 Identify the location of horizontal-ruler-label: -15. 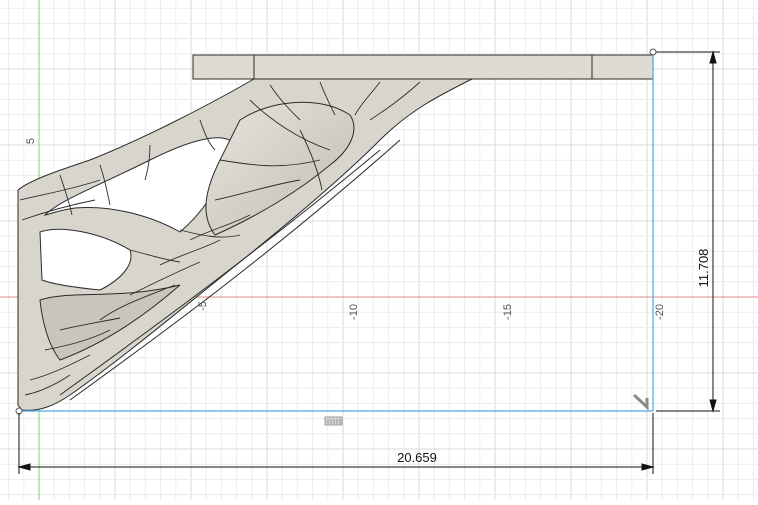
(508, 312).